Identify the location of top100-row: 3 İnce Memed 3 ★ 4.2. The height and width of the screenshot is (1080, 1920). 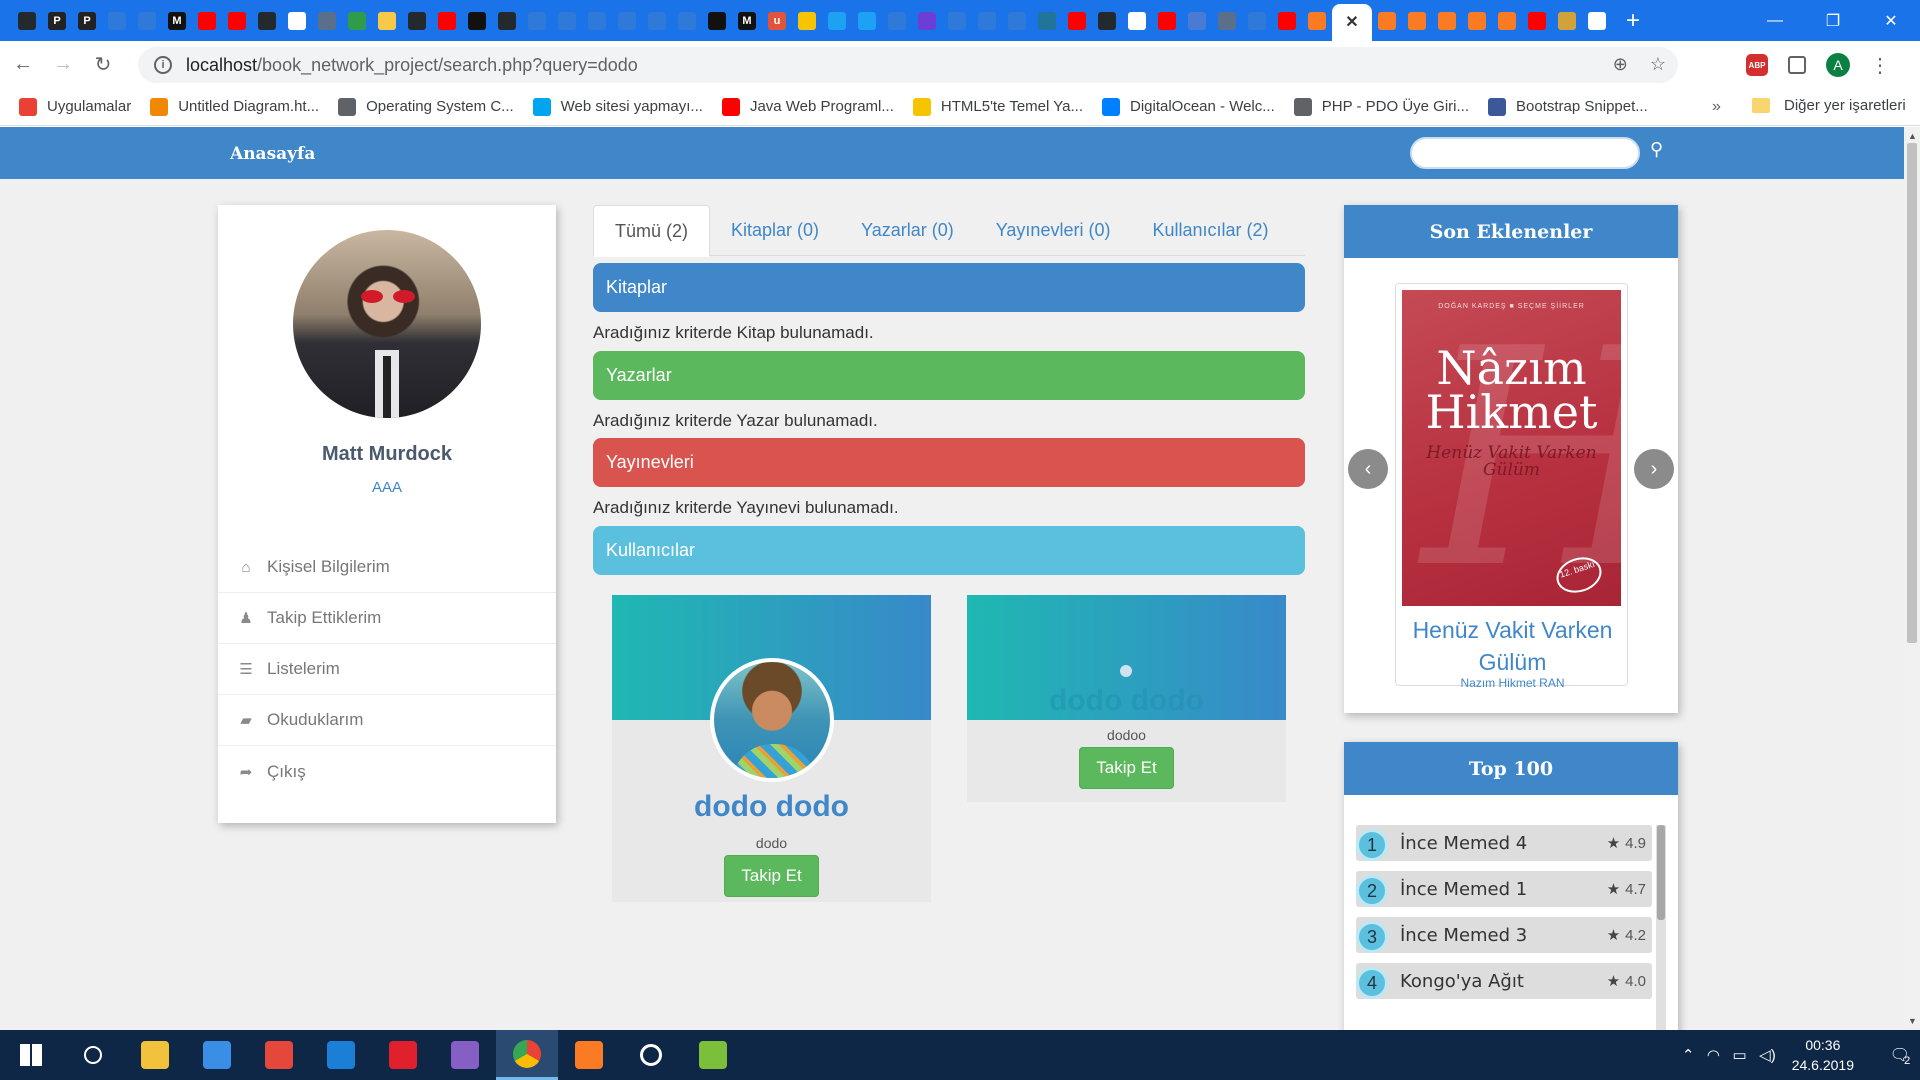
(1504, 935).